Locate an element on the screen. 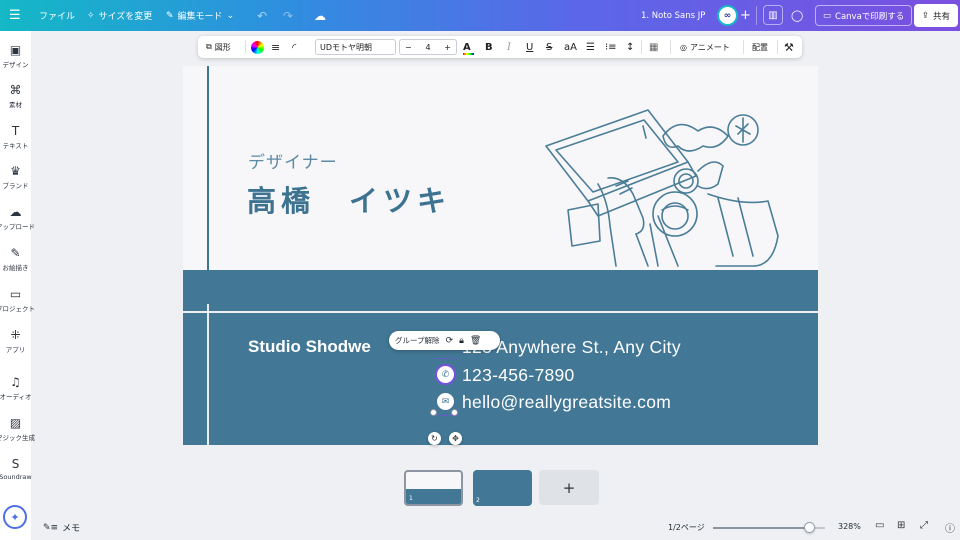 Image resolution: width=960 pixels, height=540 pixels. sidebar-item-upload: ☁ アップロード is located at coordinates (17, 218).